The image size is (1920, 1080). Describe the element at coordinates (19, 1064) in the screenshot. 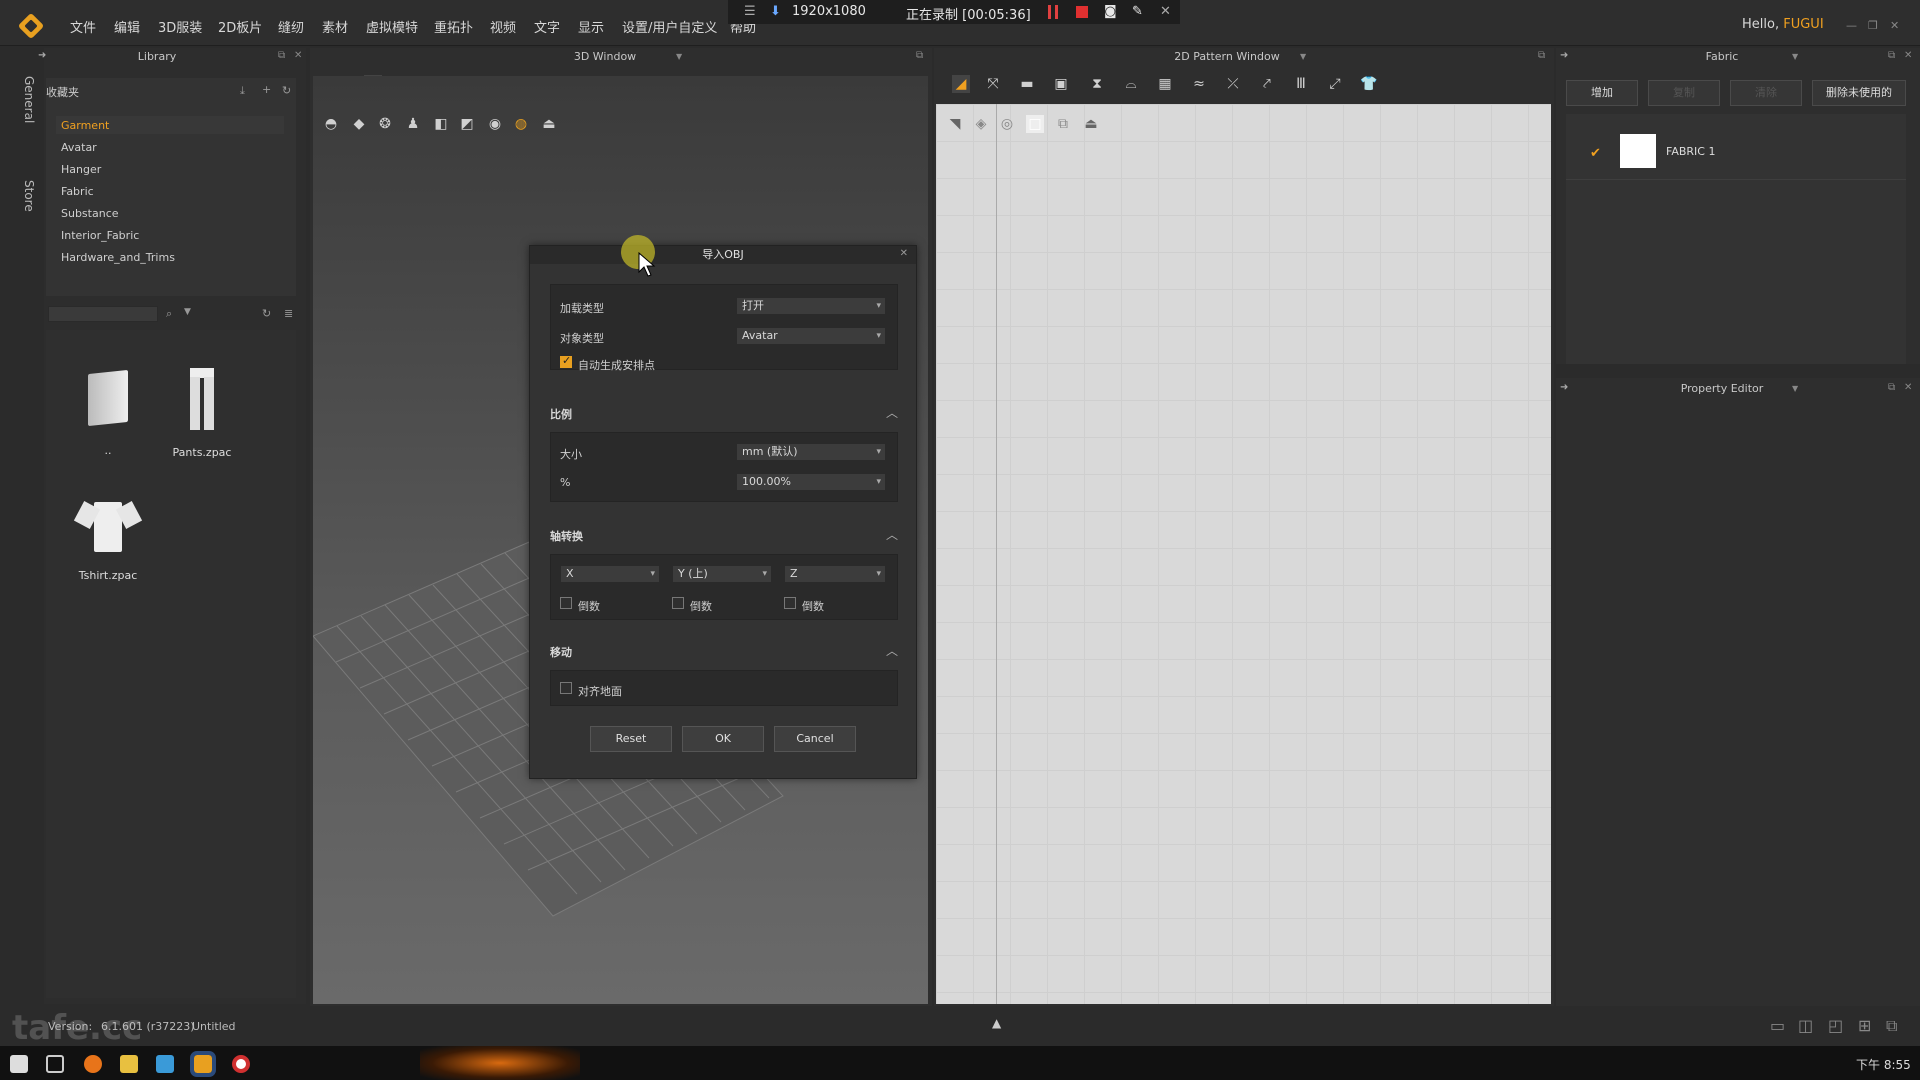

I see `windows-start-icon` at that location.